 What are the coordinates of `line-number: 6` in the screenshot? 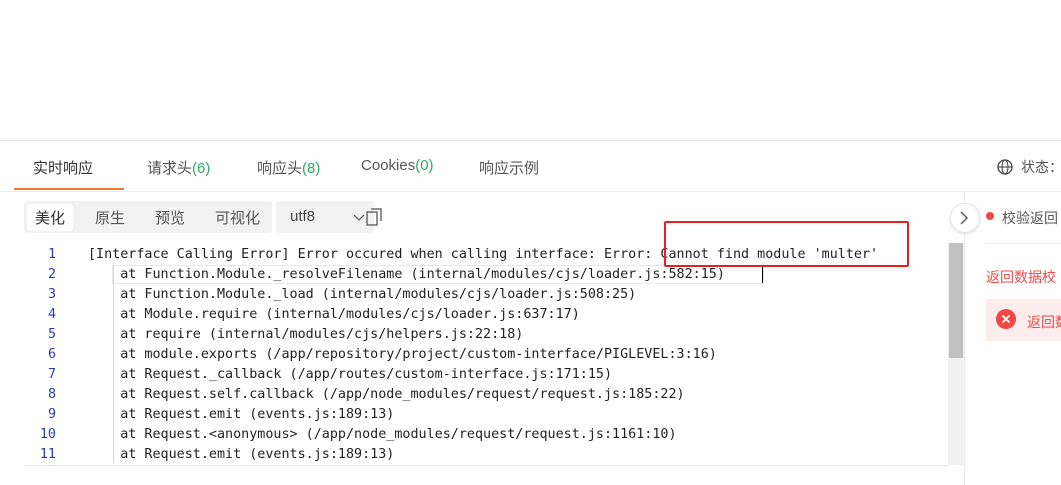 It's located at (51, 354).